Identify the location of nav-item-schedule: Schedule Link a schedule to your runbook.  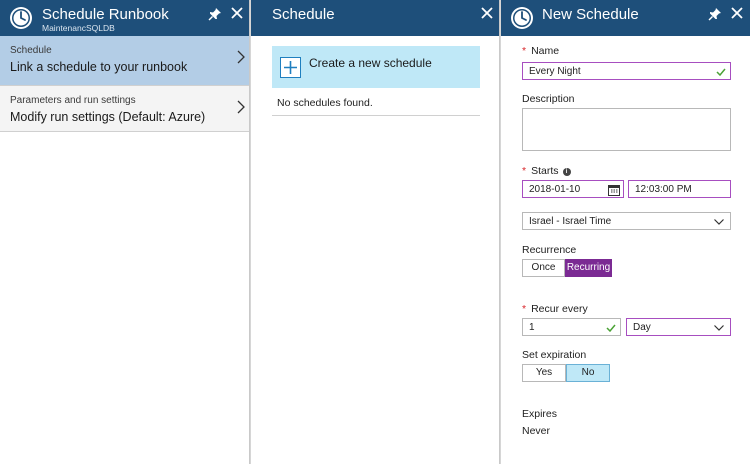
(124, 61).